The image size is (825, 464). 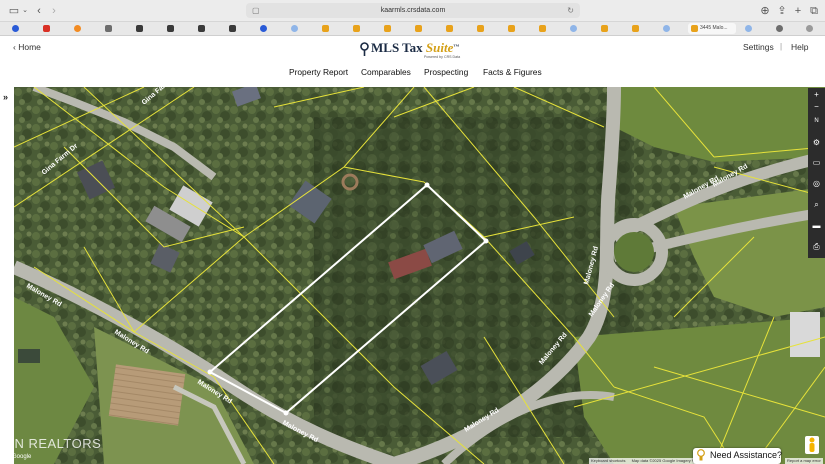 I want to click on lawn, so click(x=699, y=390).